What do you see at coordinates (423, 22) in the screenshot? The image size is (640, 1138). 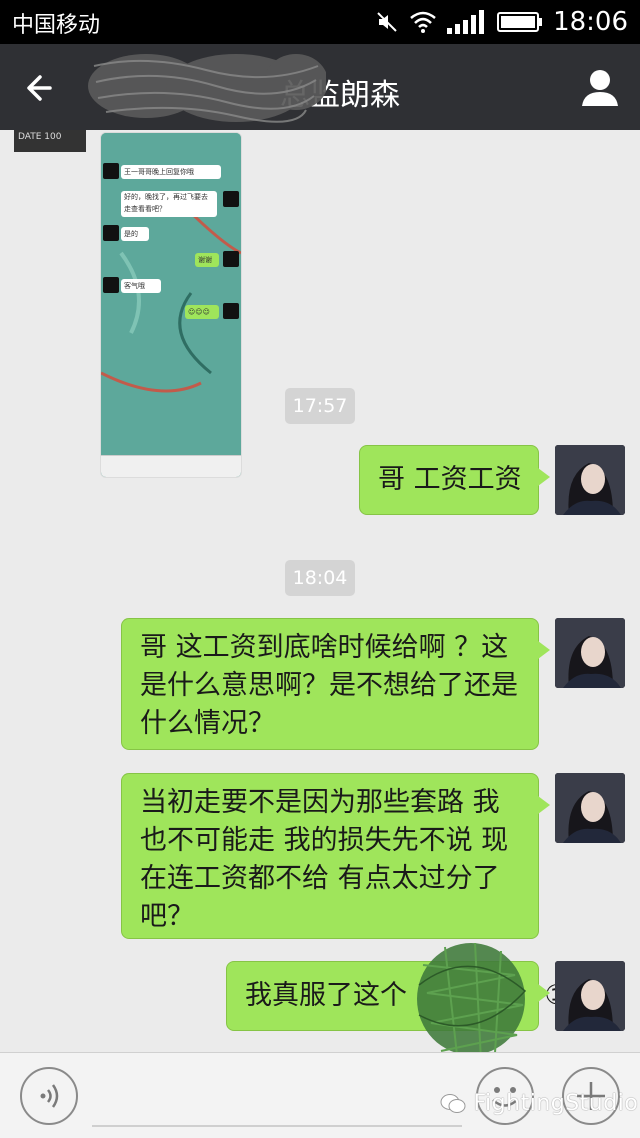 I see `wifi-icon` at bounding box center [423, 22].